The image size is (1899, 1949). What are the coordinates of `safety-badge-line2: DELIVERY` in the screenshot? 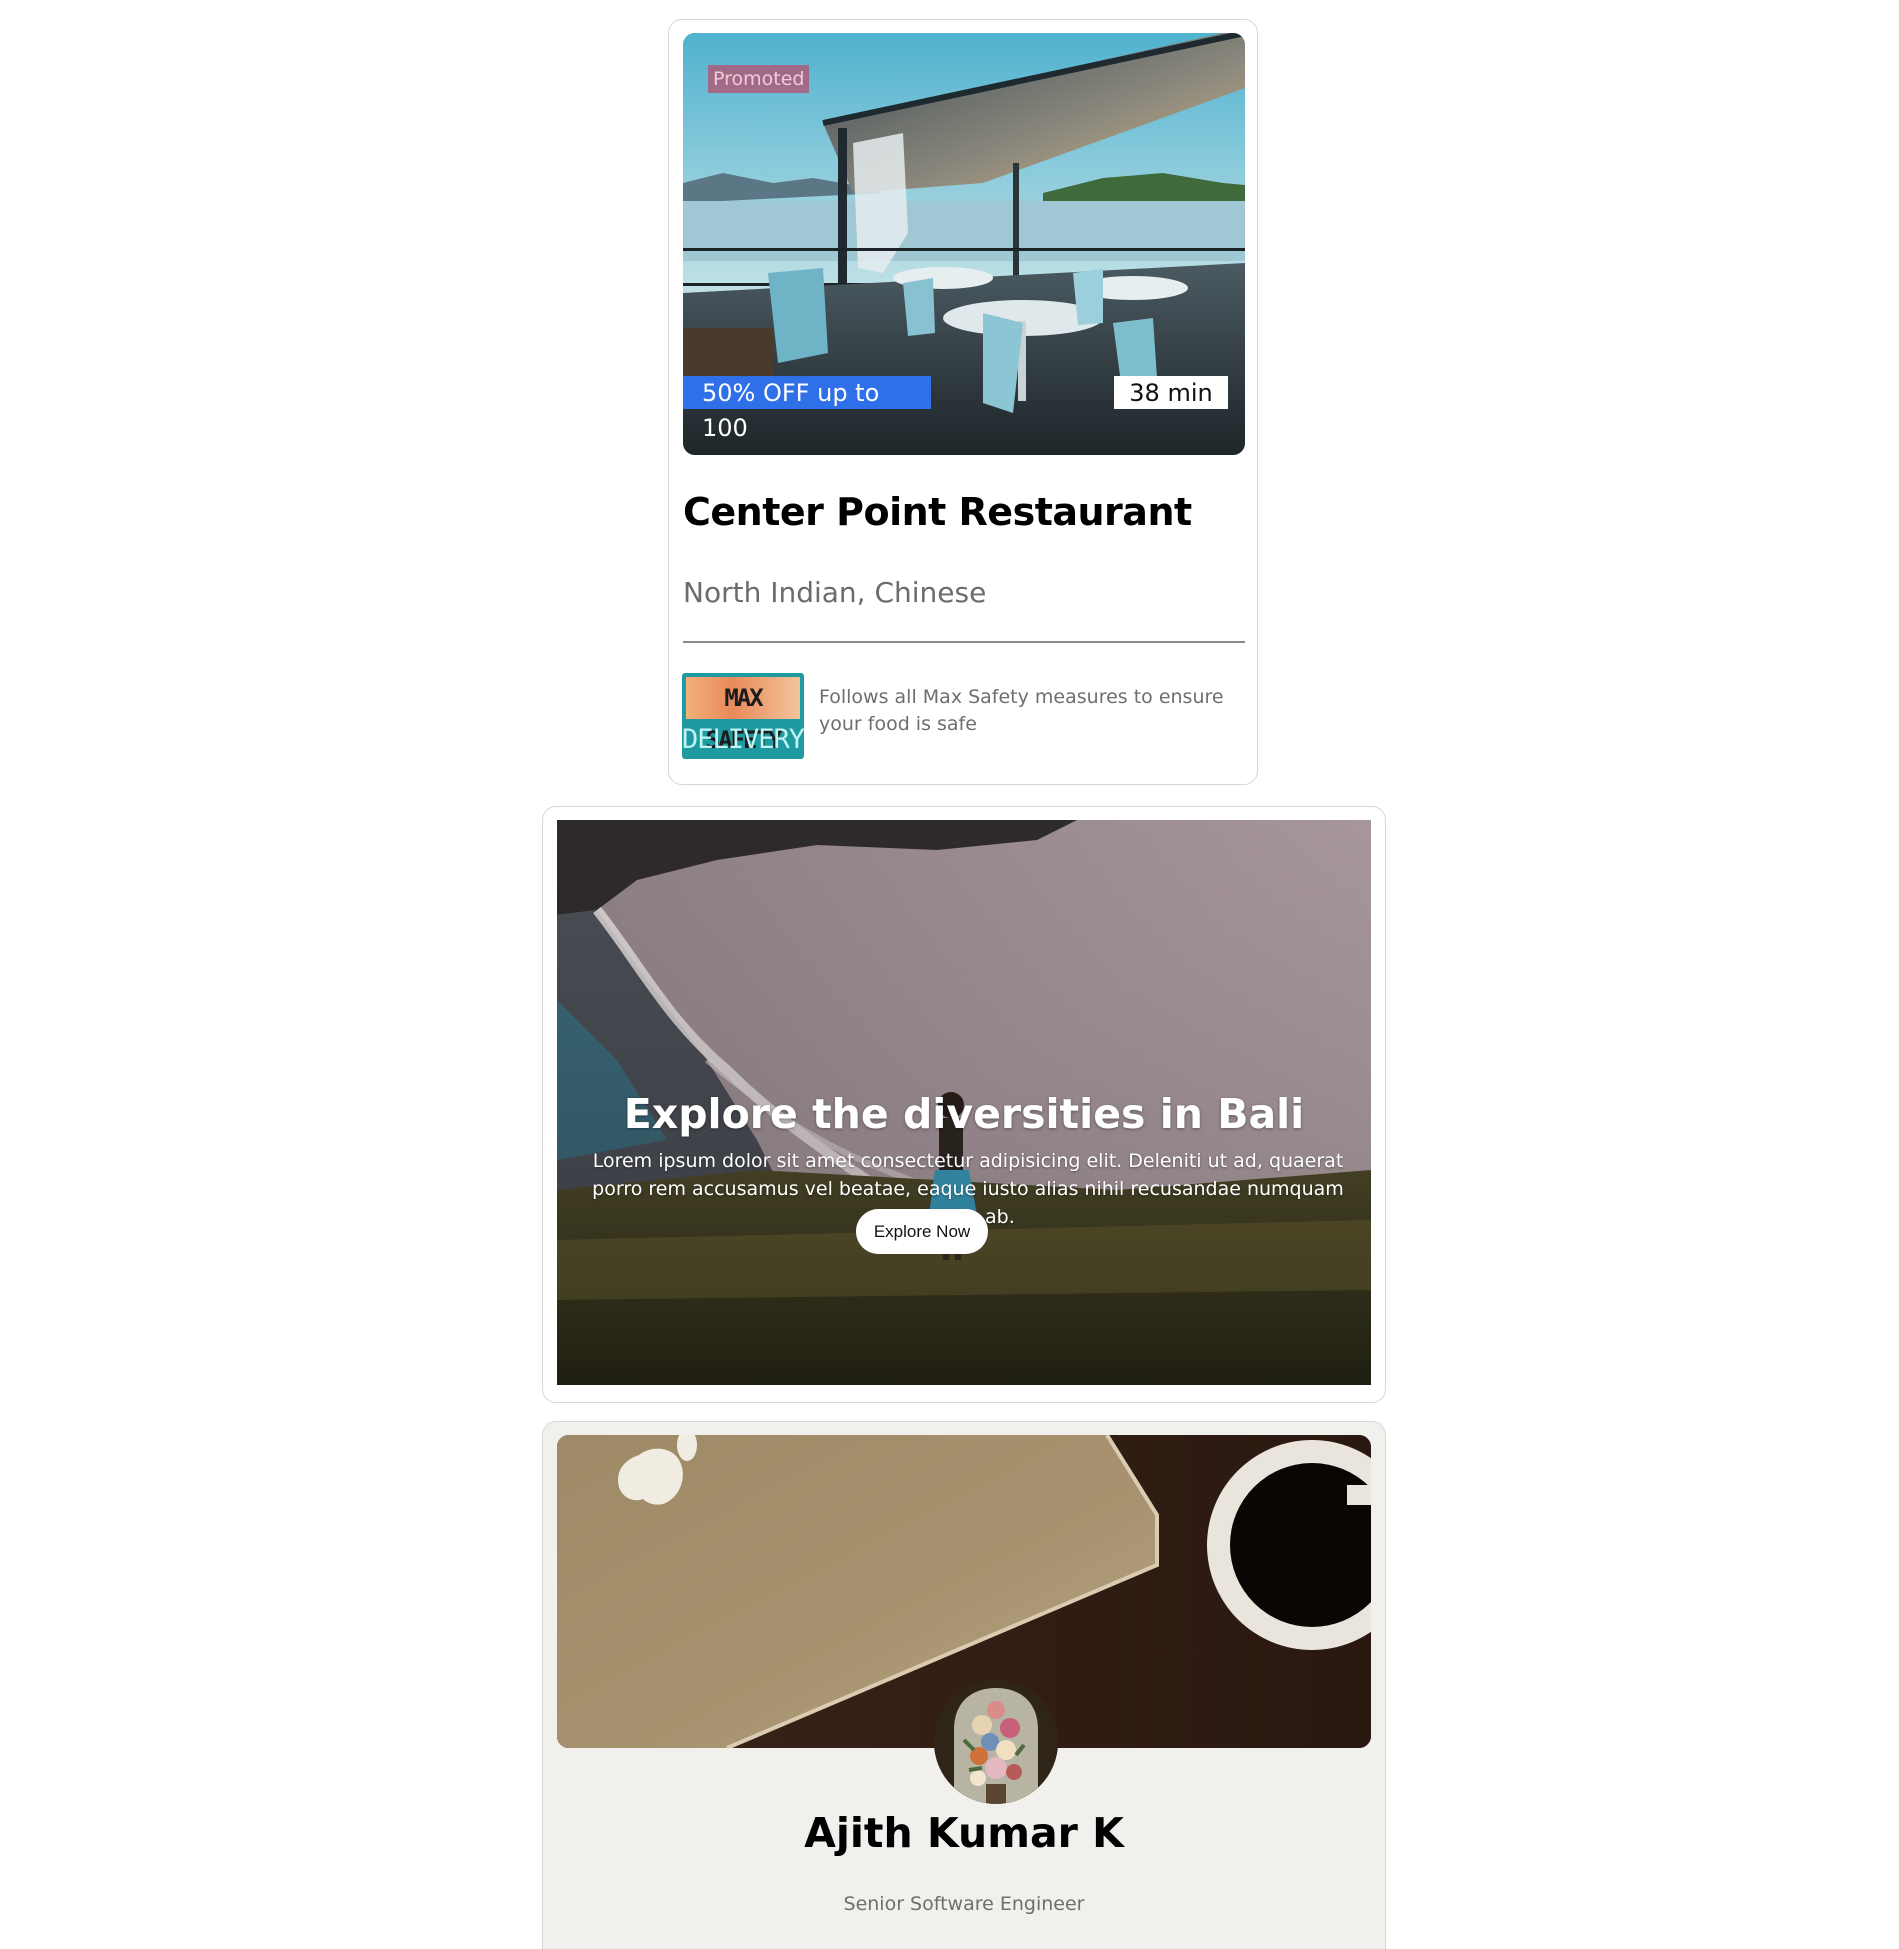 It's located at (743, 739).